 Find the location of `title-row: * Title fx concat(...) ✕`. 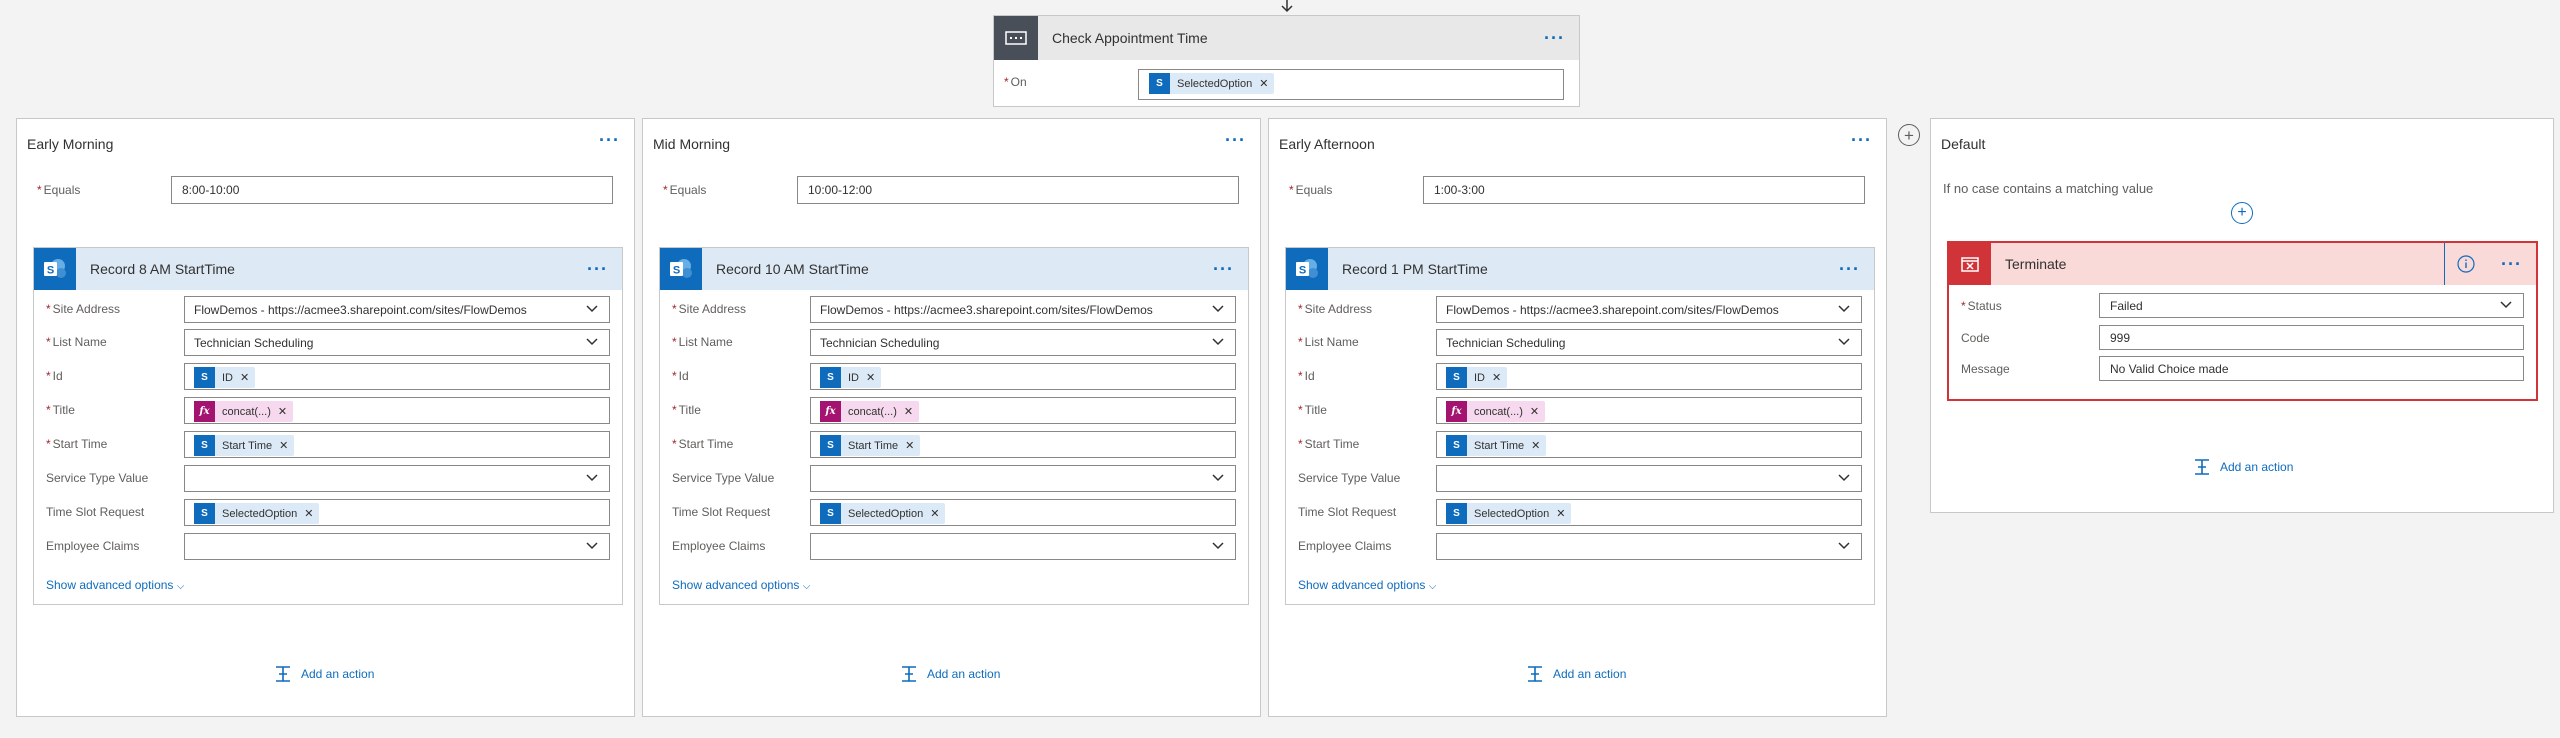

title-row: * Title fx concat(...) ✕ is located at coordinates (328, 410).